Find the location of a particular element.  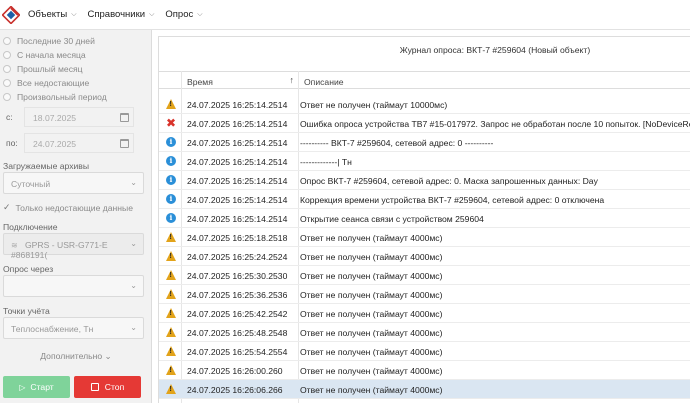

log-time: 24.07.2025 16:25:48.2548 is located at coordinates (237, 333).